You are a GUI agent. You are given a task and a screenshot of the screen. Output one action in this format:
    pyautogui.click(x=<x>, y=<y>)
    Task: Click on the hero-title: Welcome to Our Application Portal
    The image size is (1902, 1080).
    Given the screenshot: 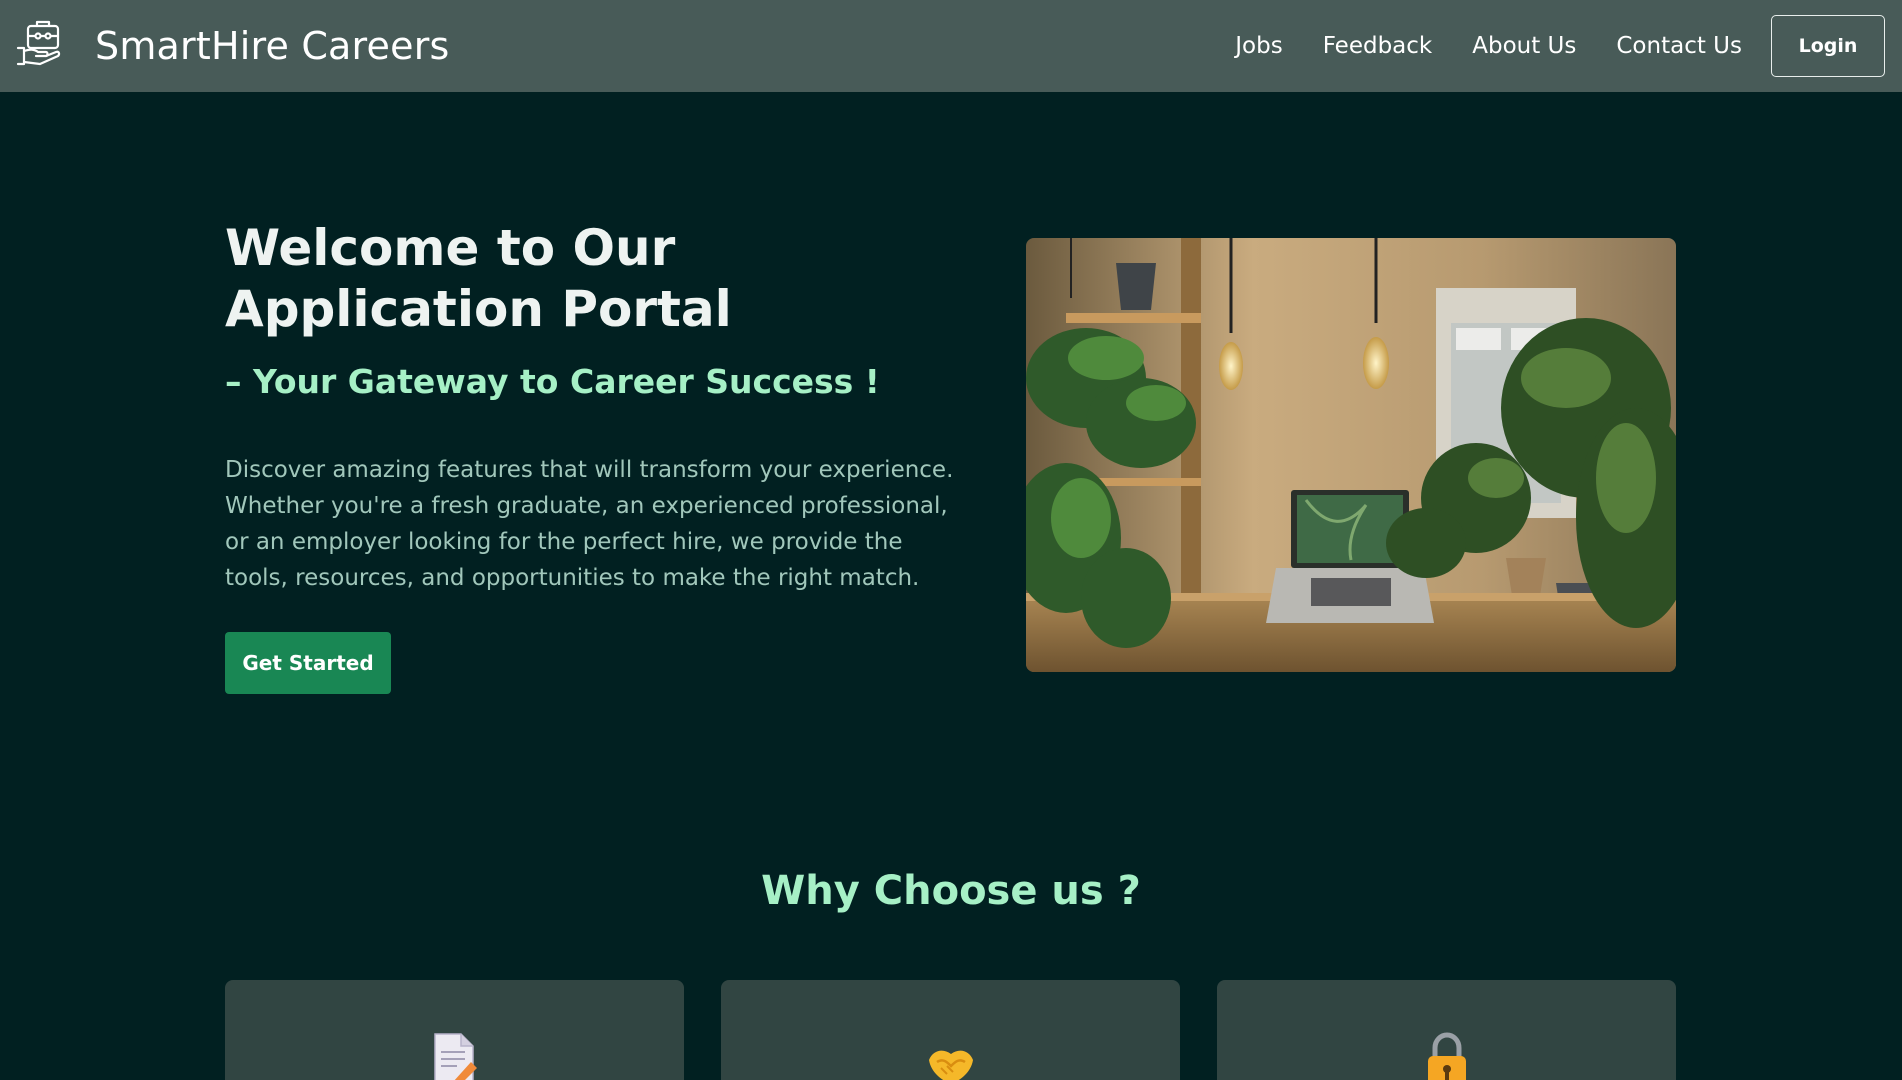 What is the action you would take?
    pyautogui.click(x=478, y=278)
    